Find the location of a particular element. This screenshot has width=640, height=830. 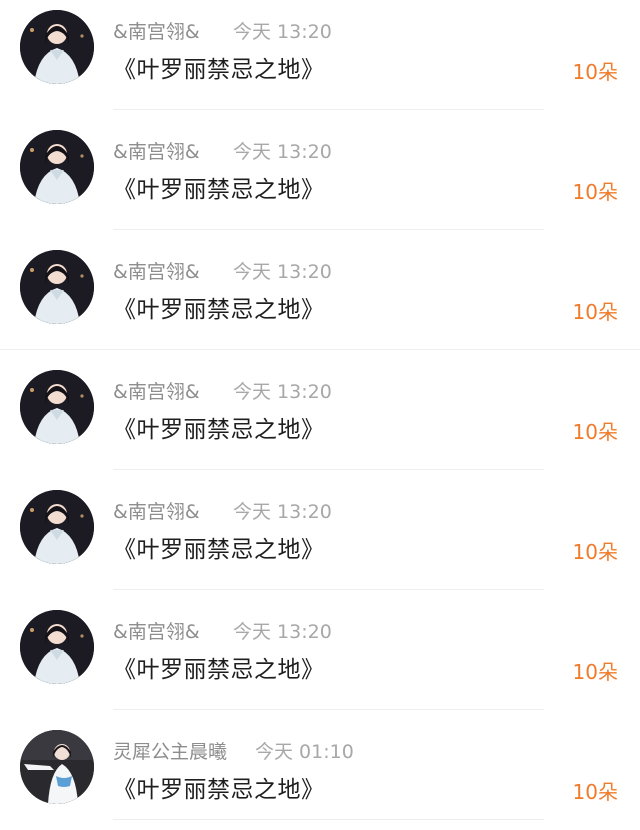

list-item: 灵犀公主晨曦 今天 01:10 《叶罗丽禁忌之地》 10朵 is located at coordinates (320, 775).